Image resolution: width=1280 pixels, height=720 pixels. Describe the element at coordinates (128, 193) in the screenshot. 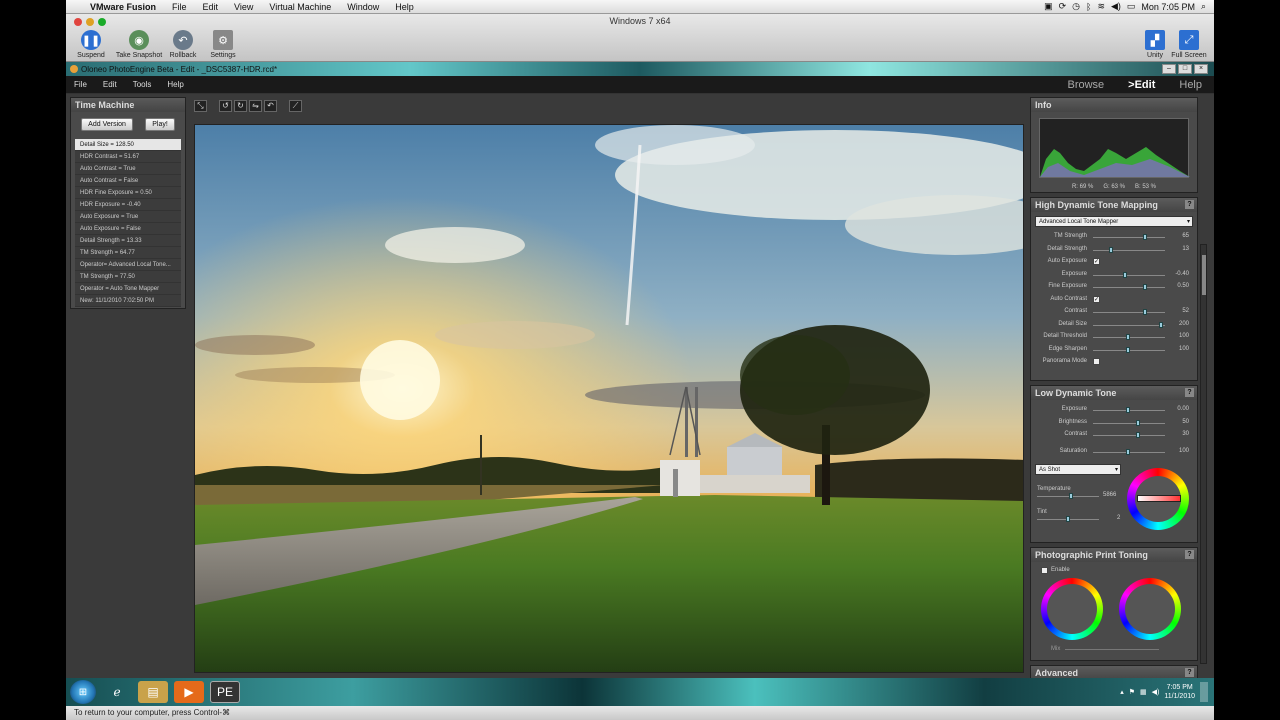

I see `list-item: HDR Fine Exposure = 0.50` at that location.